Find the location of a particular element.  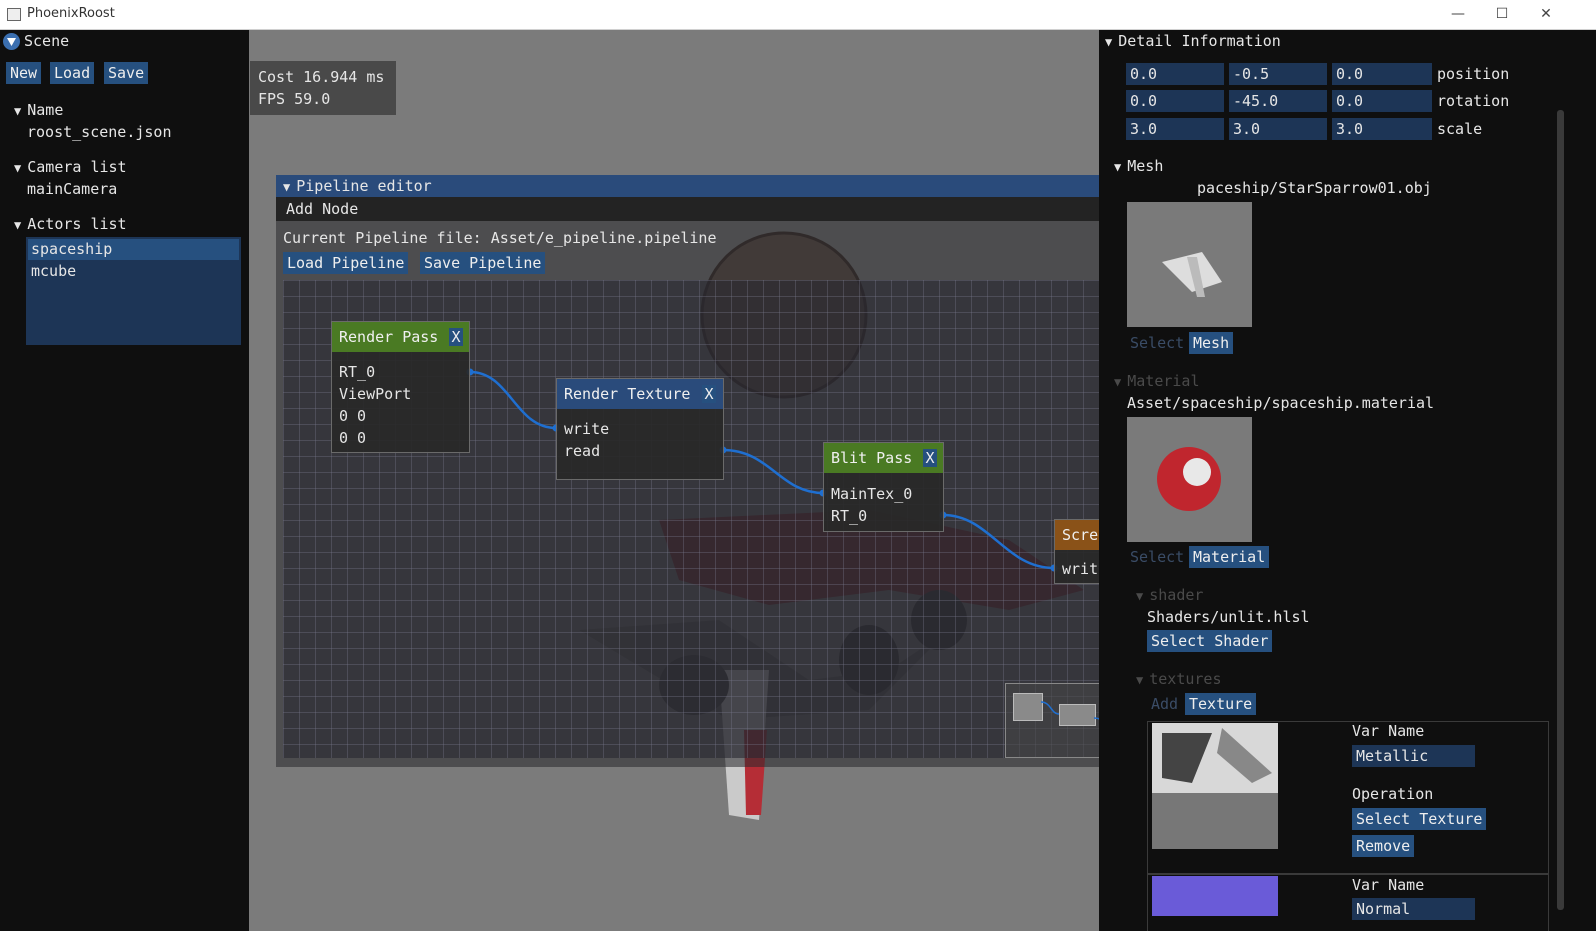

select-texture-button: Select Texture is located at coordinates (1419, 819).